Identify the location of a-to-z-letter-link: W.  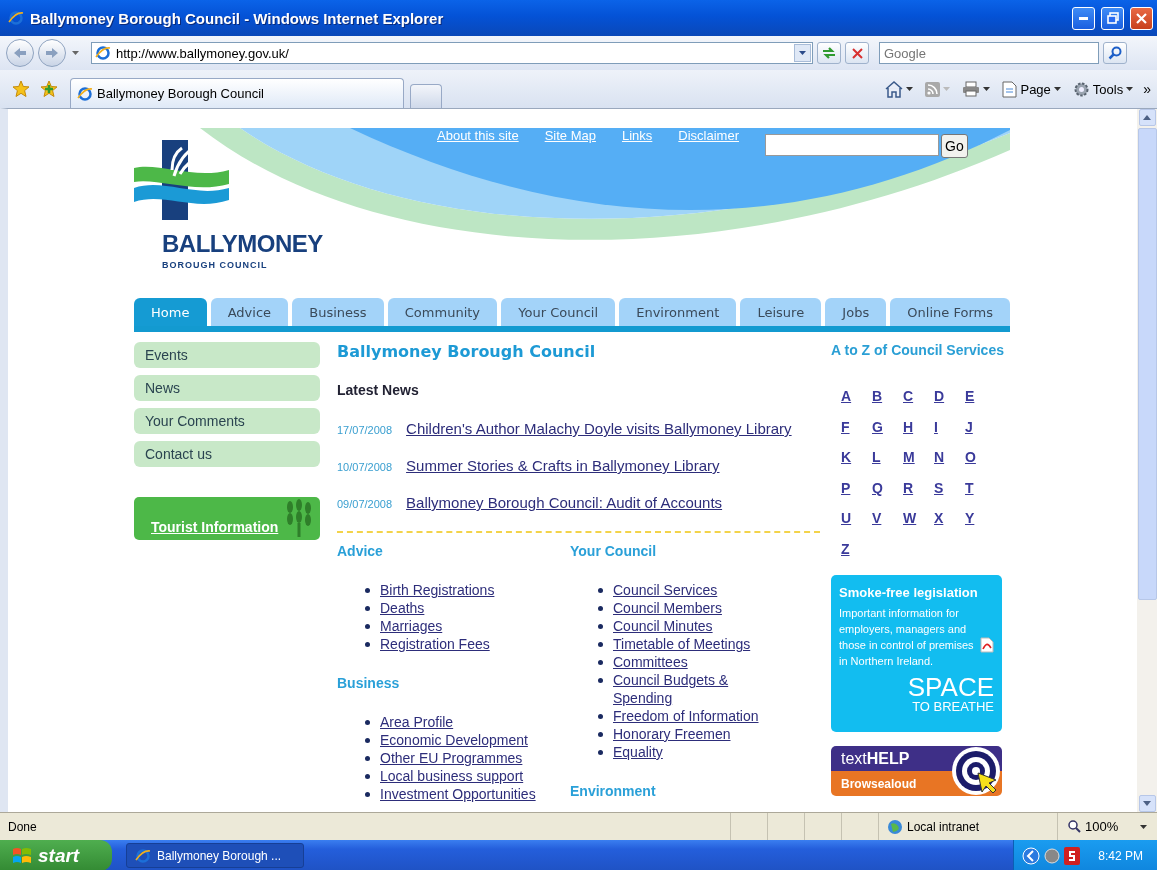
(910, 525).